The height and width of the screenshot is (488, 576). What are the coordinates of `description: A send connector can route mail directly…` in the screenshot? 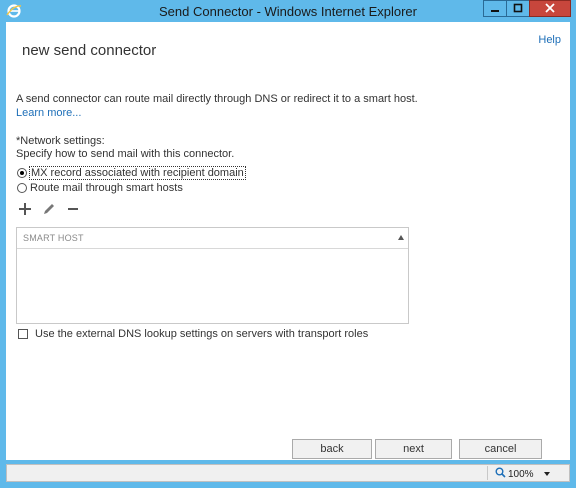 It's located at (226, 106).